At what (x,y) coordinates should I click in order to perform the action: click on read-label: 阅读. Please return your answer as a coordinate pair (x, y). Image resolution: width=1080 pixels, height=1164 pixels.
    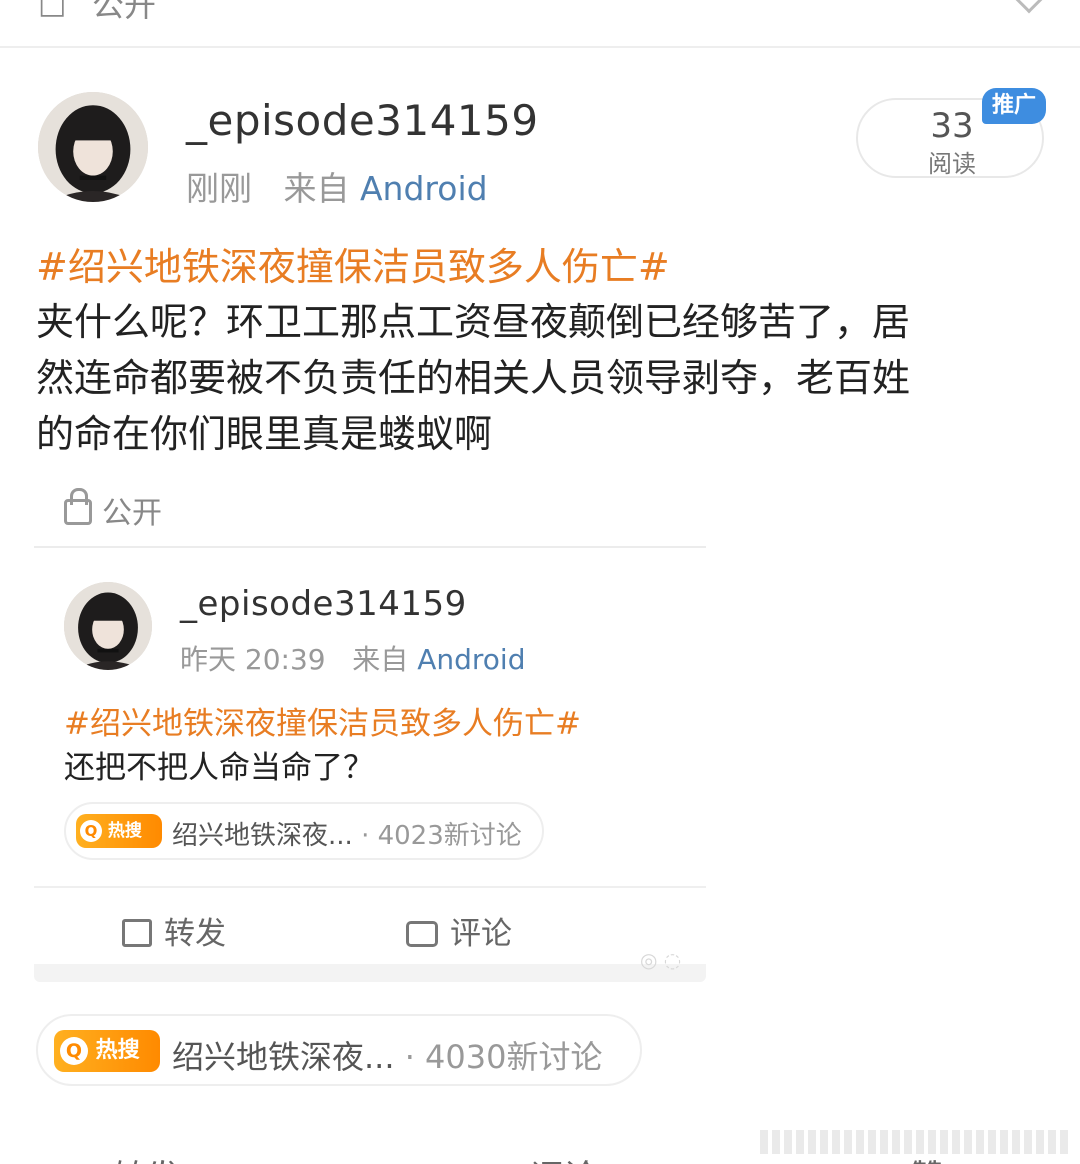
    Looking at the image, I should click on (952, 164).